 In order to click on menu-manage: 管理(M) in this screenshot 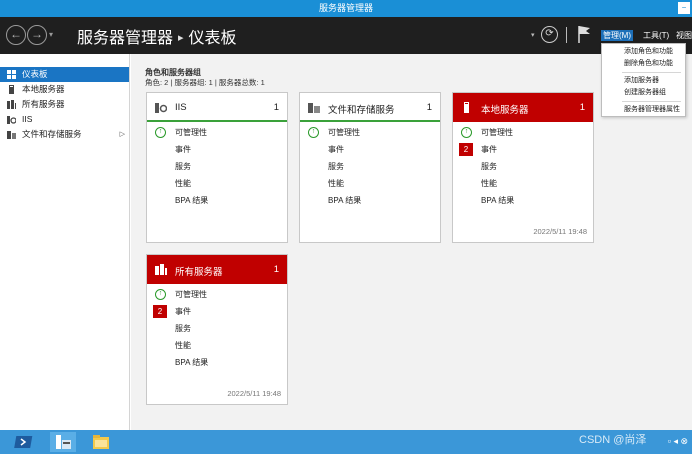, I will do `click(617, 35)`.